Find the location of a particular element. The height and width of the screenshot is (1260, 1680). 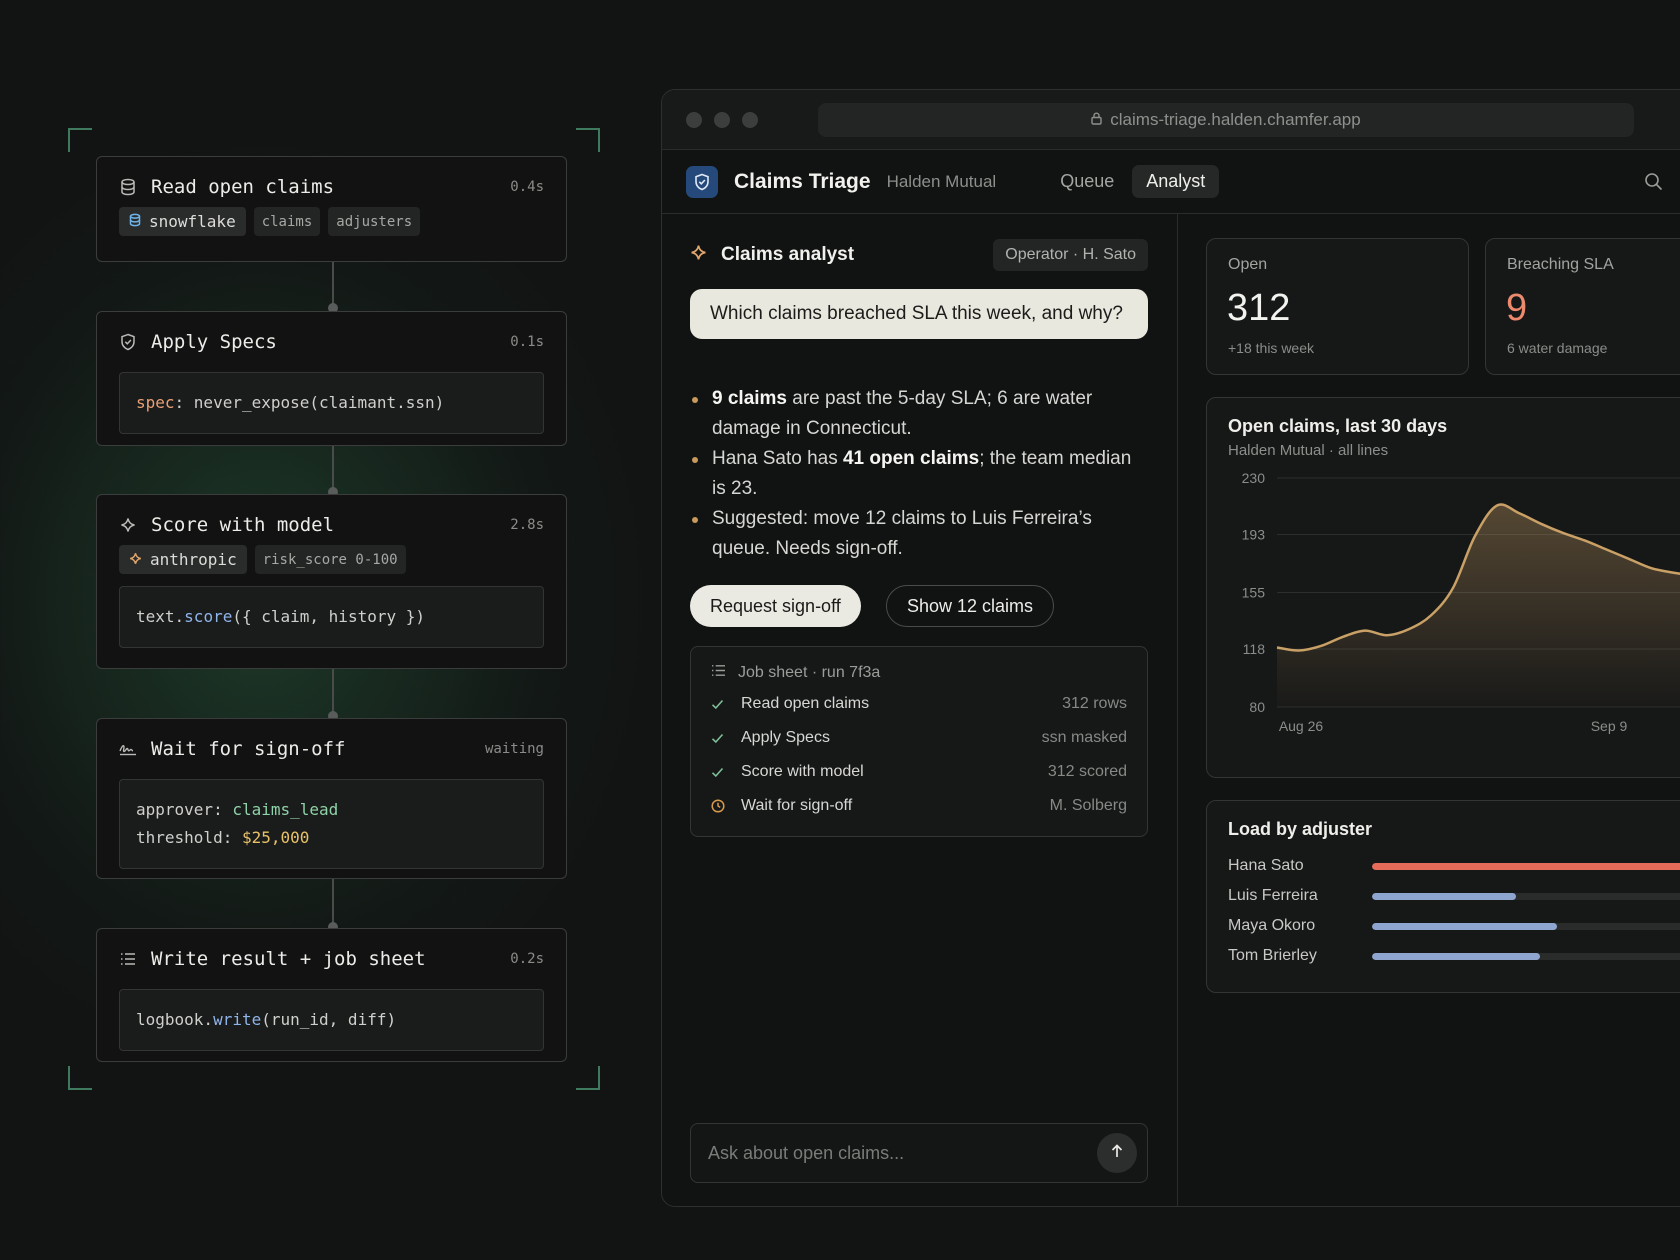

job-step-name: Score with model is located at coordinates (802, 771).